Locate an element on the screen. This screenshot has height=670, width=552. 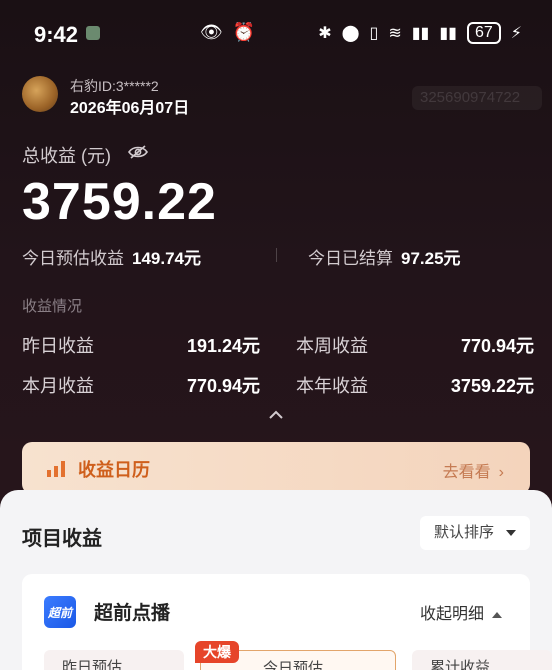
today-settled-value: 97.25元 is located at coordinates (431, 258).